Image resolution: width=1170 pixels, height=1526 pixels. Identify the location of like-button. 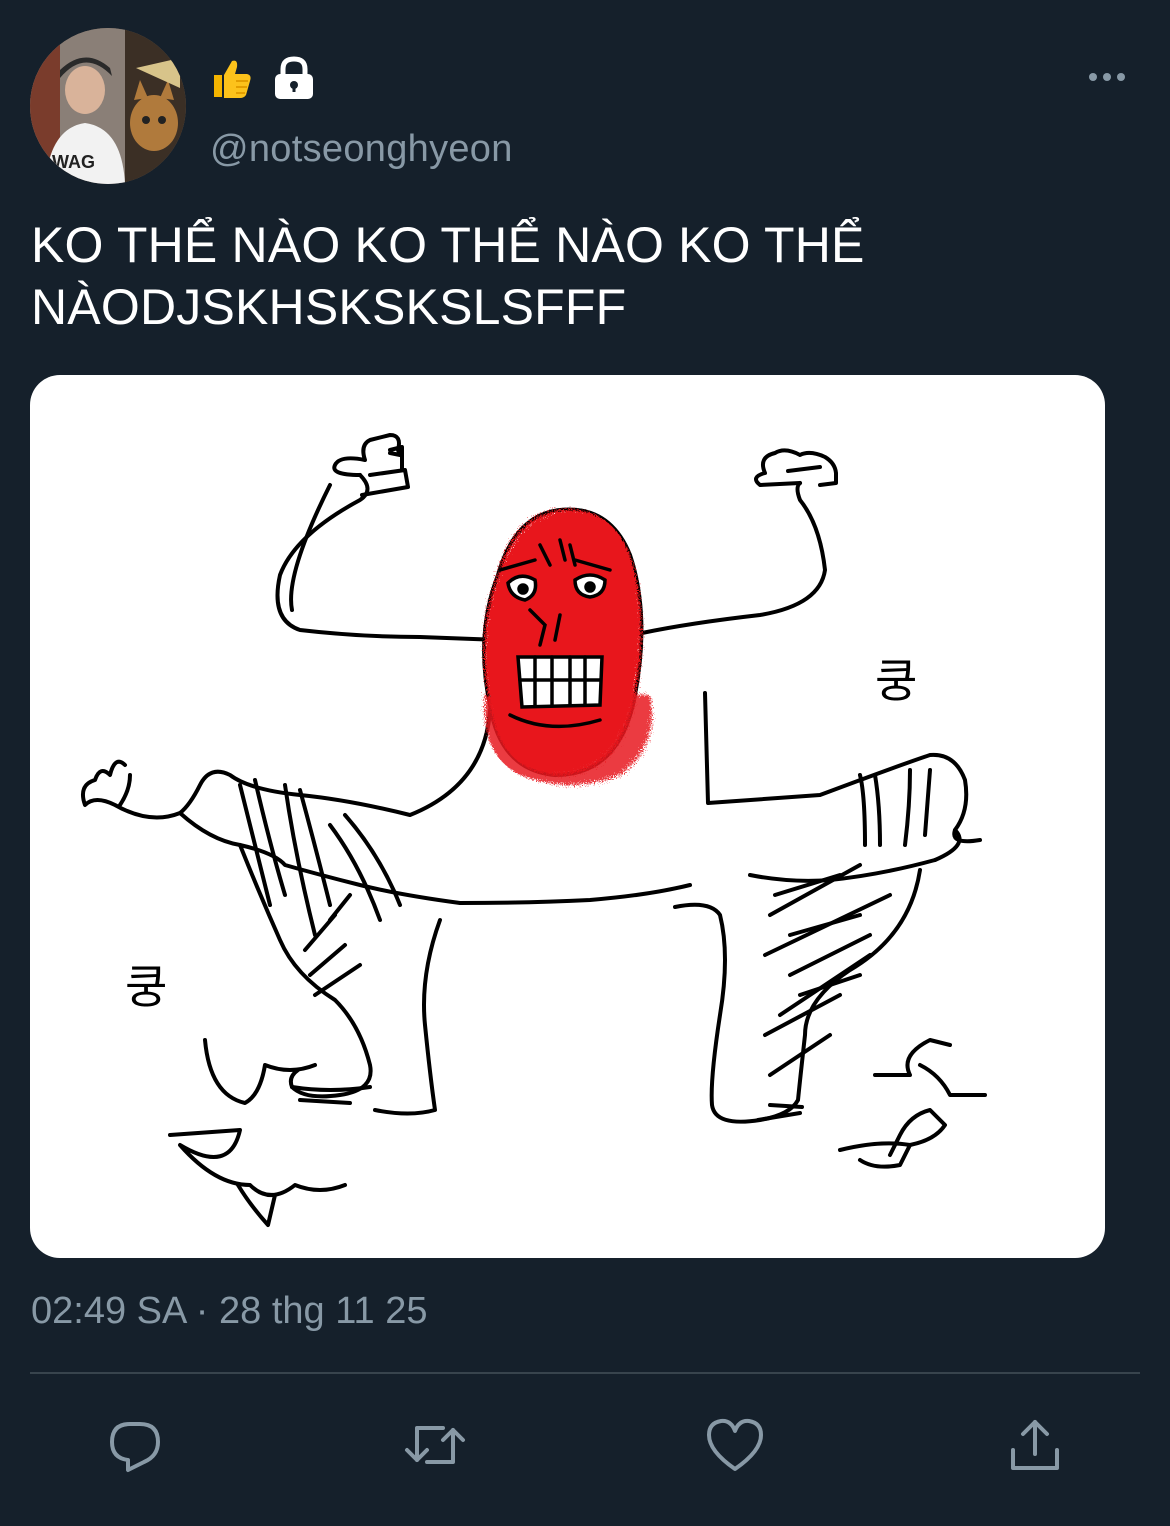
(735, 1445).